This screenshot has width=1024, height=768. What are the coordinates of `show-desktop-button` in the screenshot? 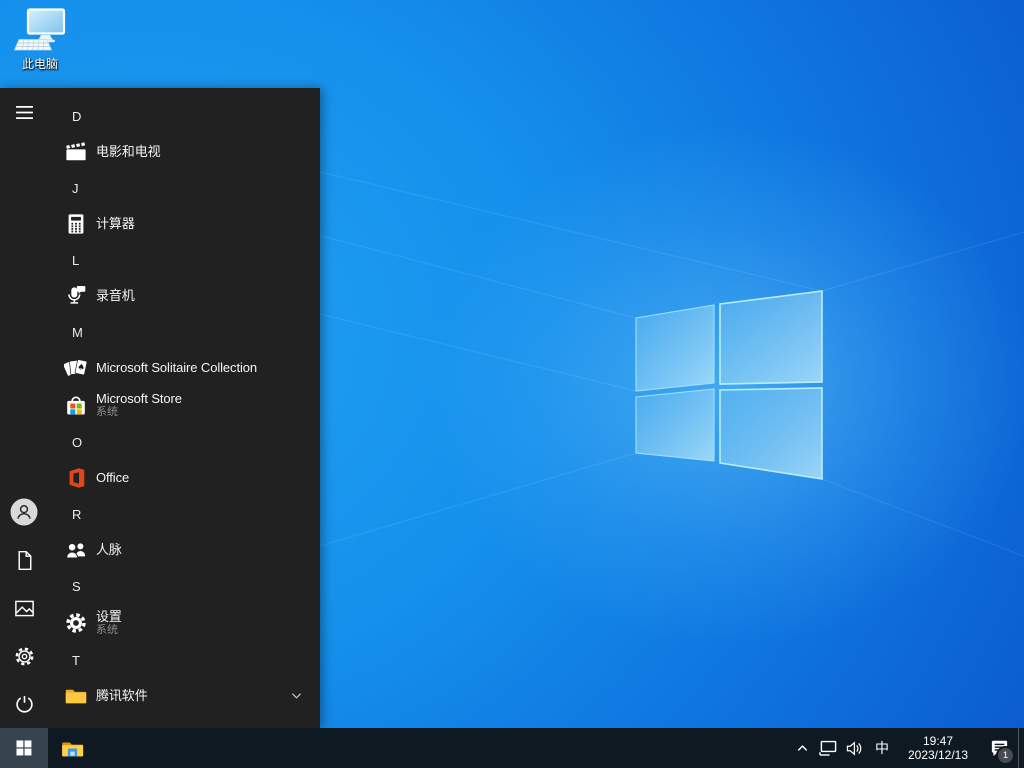 It's located at (1021, 748).